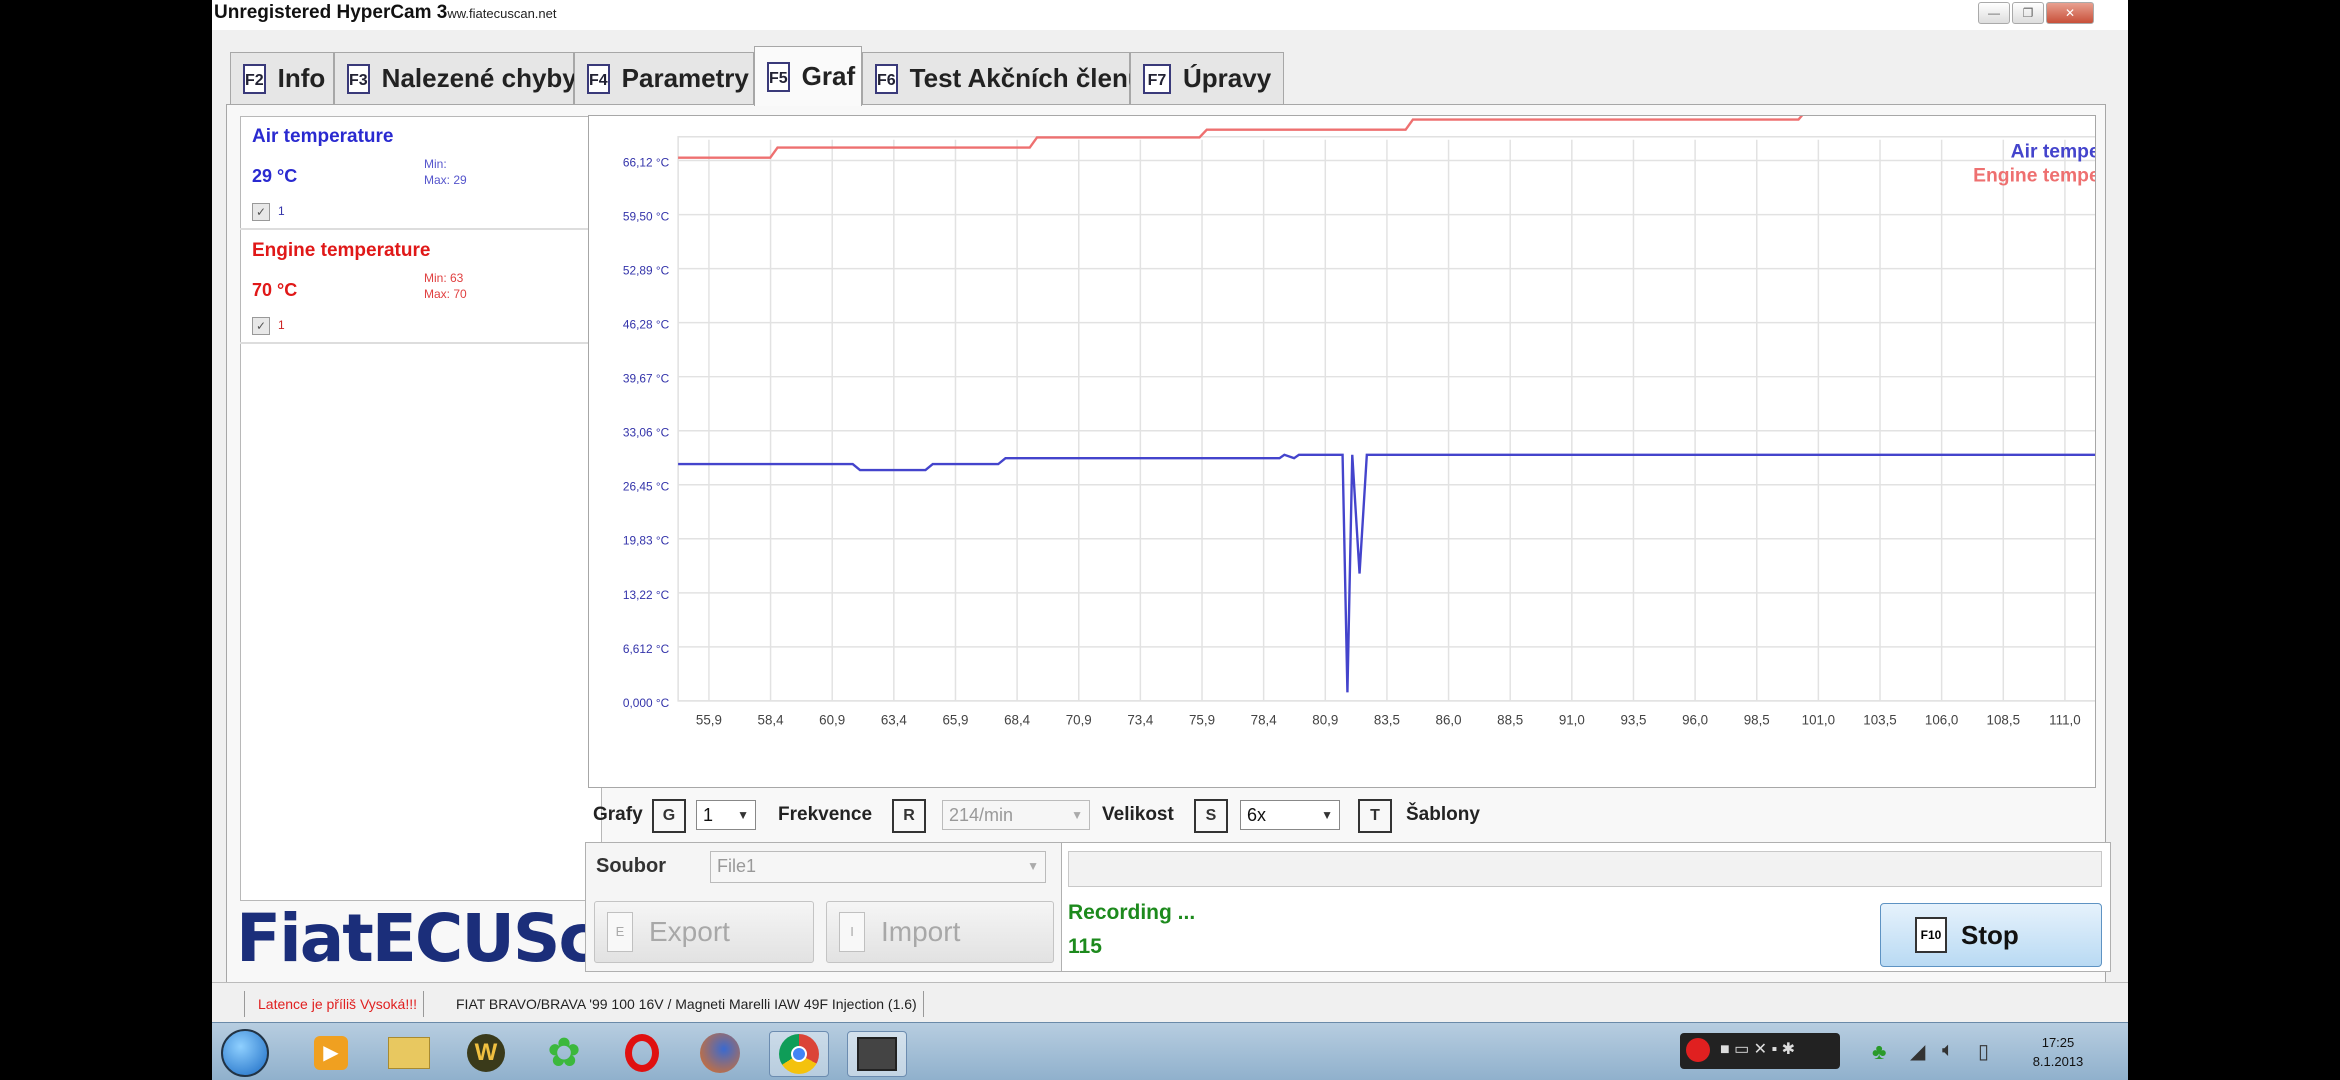 The width and height of the screenshot is (2340, 1080). Describe the element at coordinates (685, 78) in the screenshot. I see `tab-label: Parametry` at that location.